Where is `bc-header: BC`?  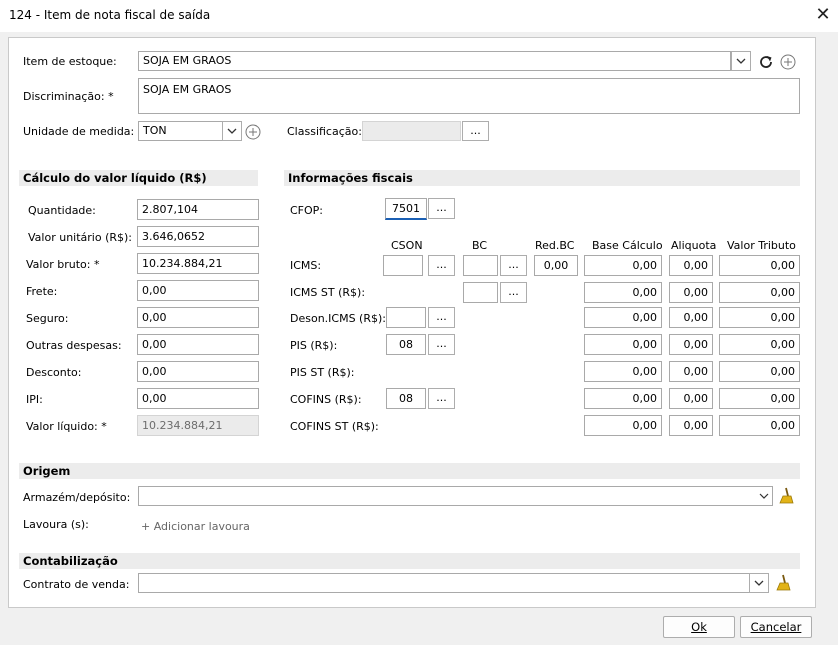
bc-header: BC is located at coordinates (480, 245).